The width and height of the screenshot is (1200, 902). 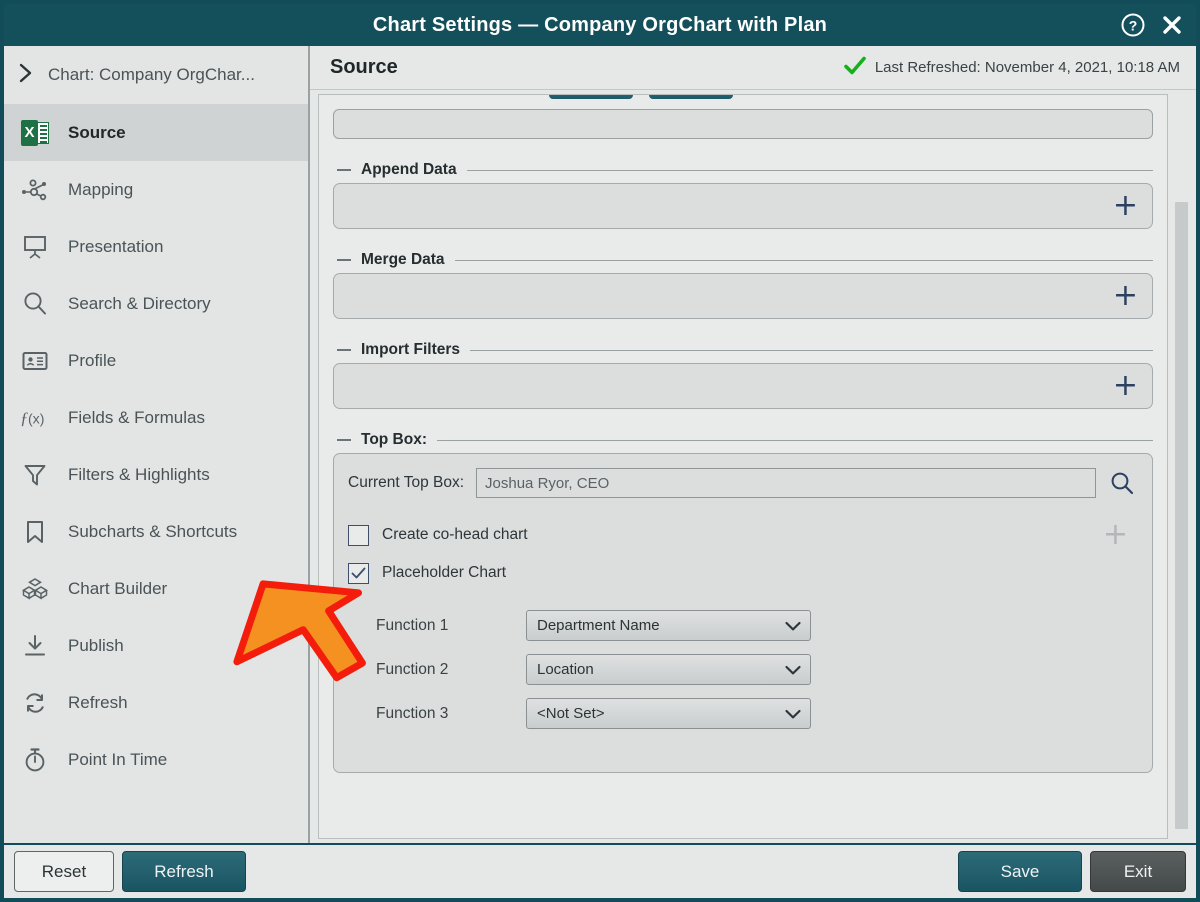 I want to click on function-2-row: Function 2 Location, so click(x=756, y=669).